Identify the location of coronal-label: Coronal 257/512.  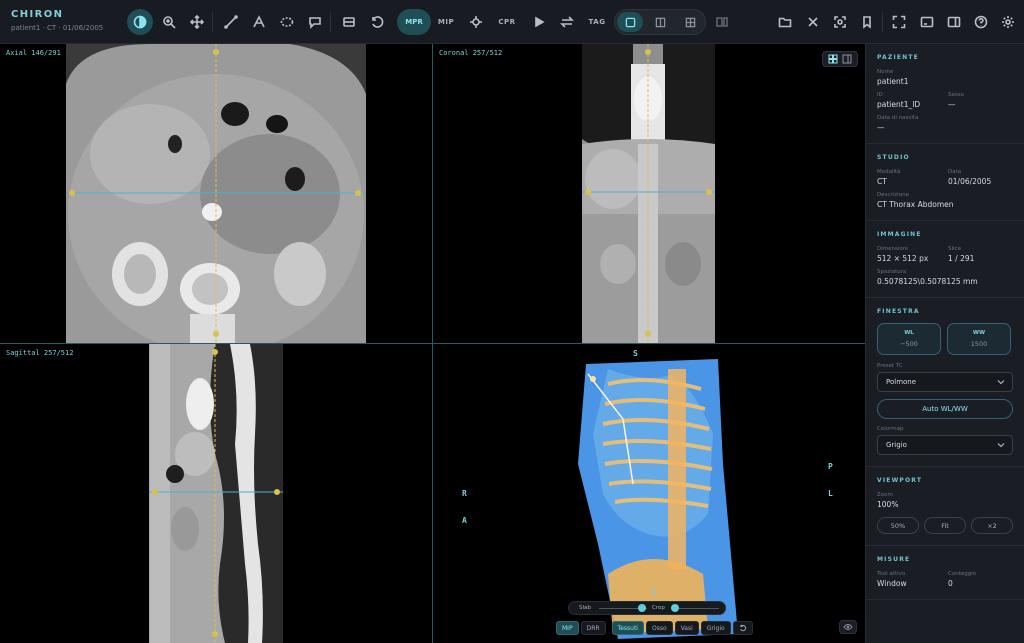
(471, 53).